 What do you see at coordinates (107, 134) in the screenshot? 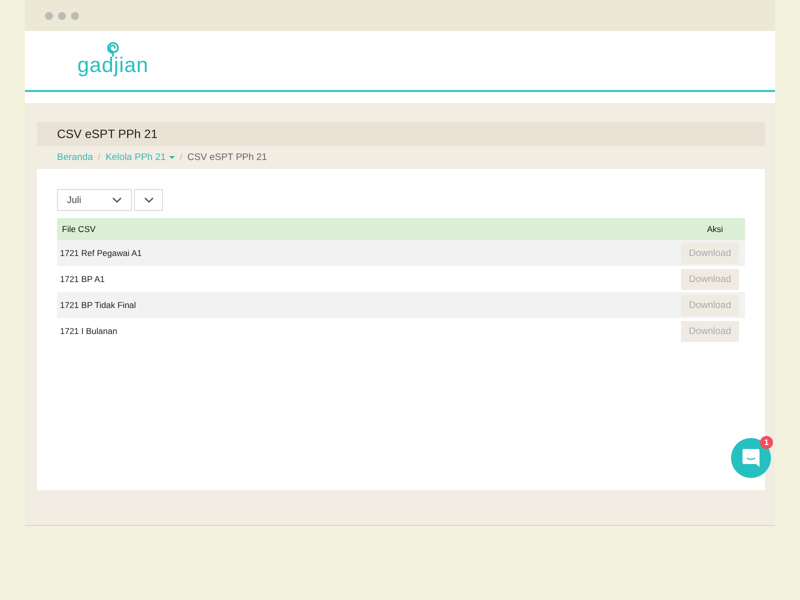
I see `page-title: CSV eSPT PPh 21` at bounding box center [107, 134].